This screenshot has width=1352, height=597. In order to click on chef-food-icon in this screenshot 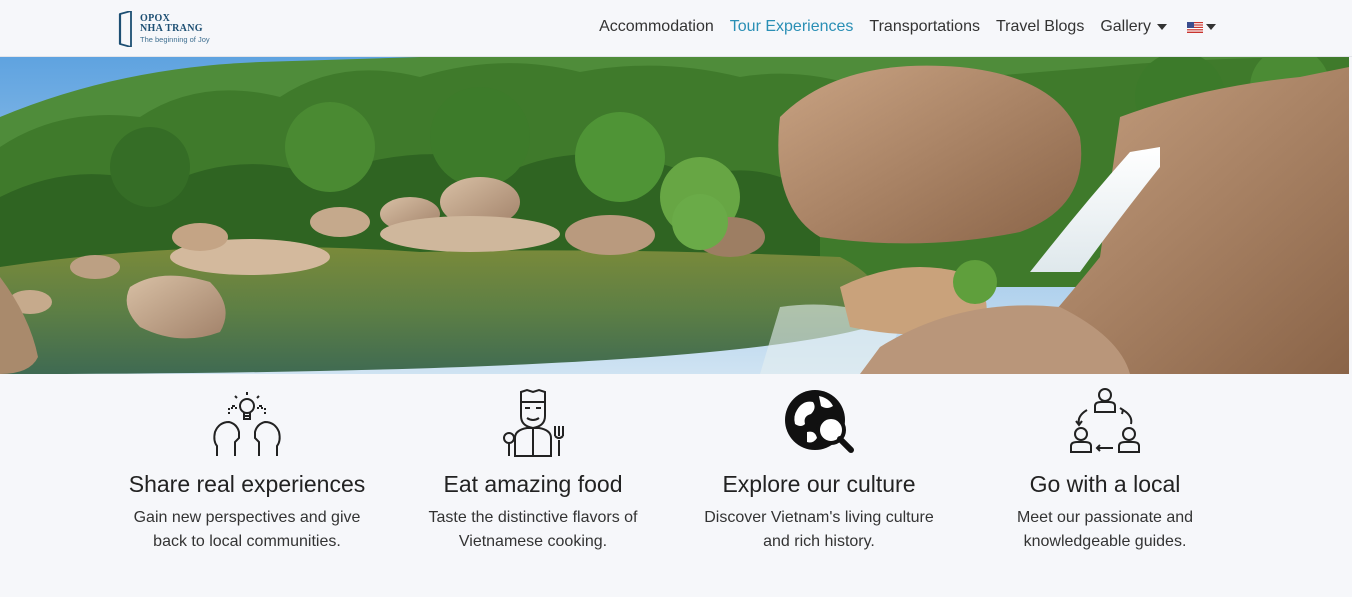, I will do `click(533, 422)`.